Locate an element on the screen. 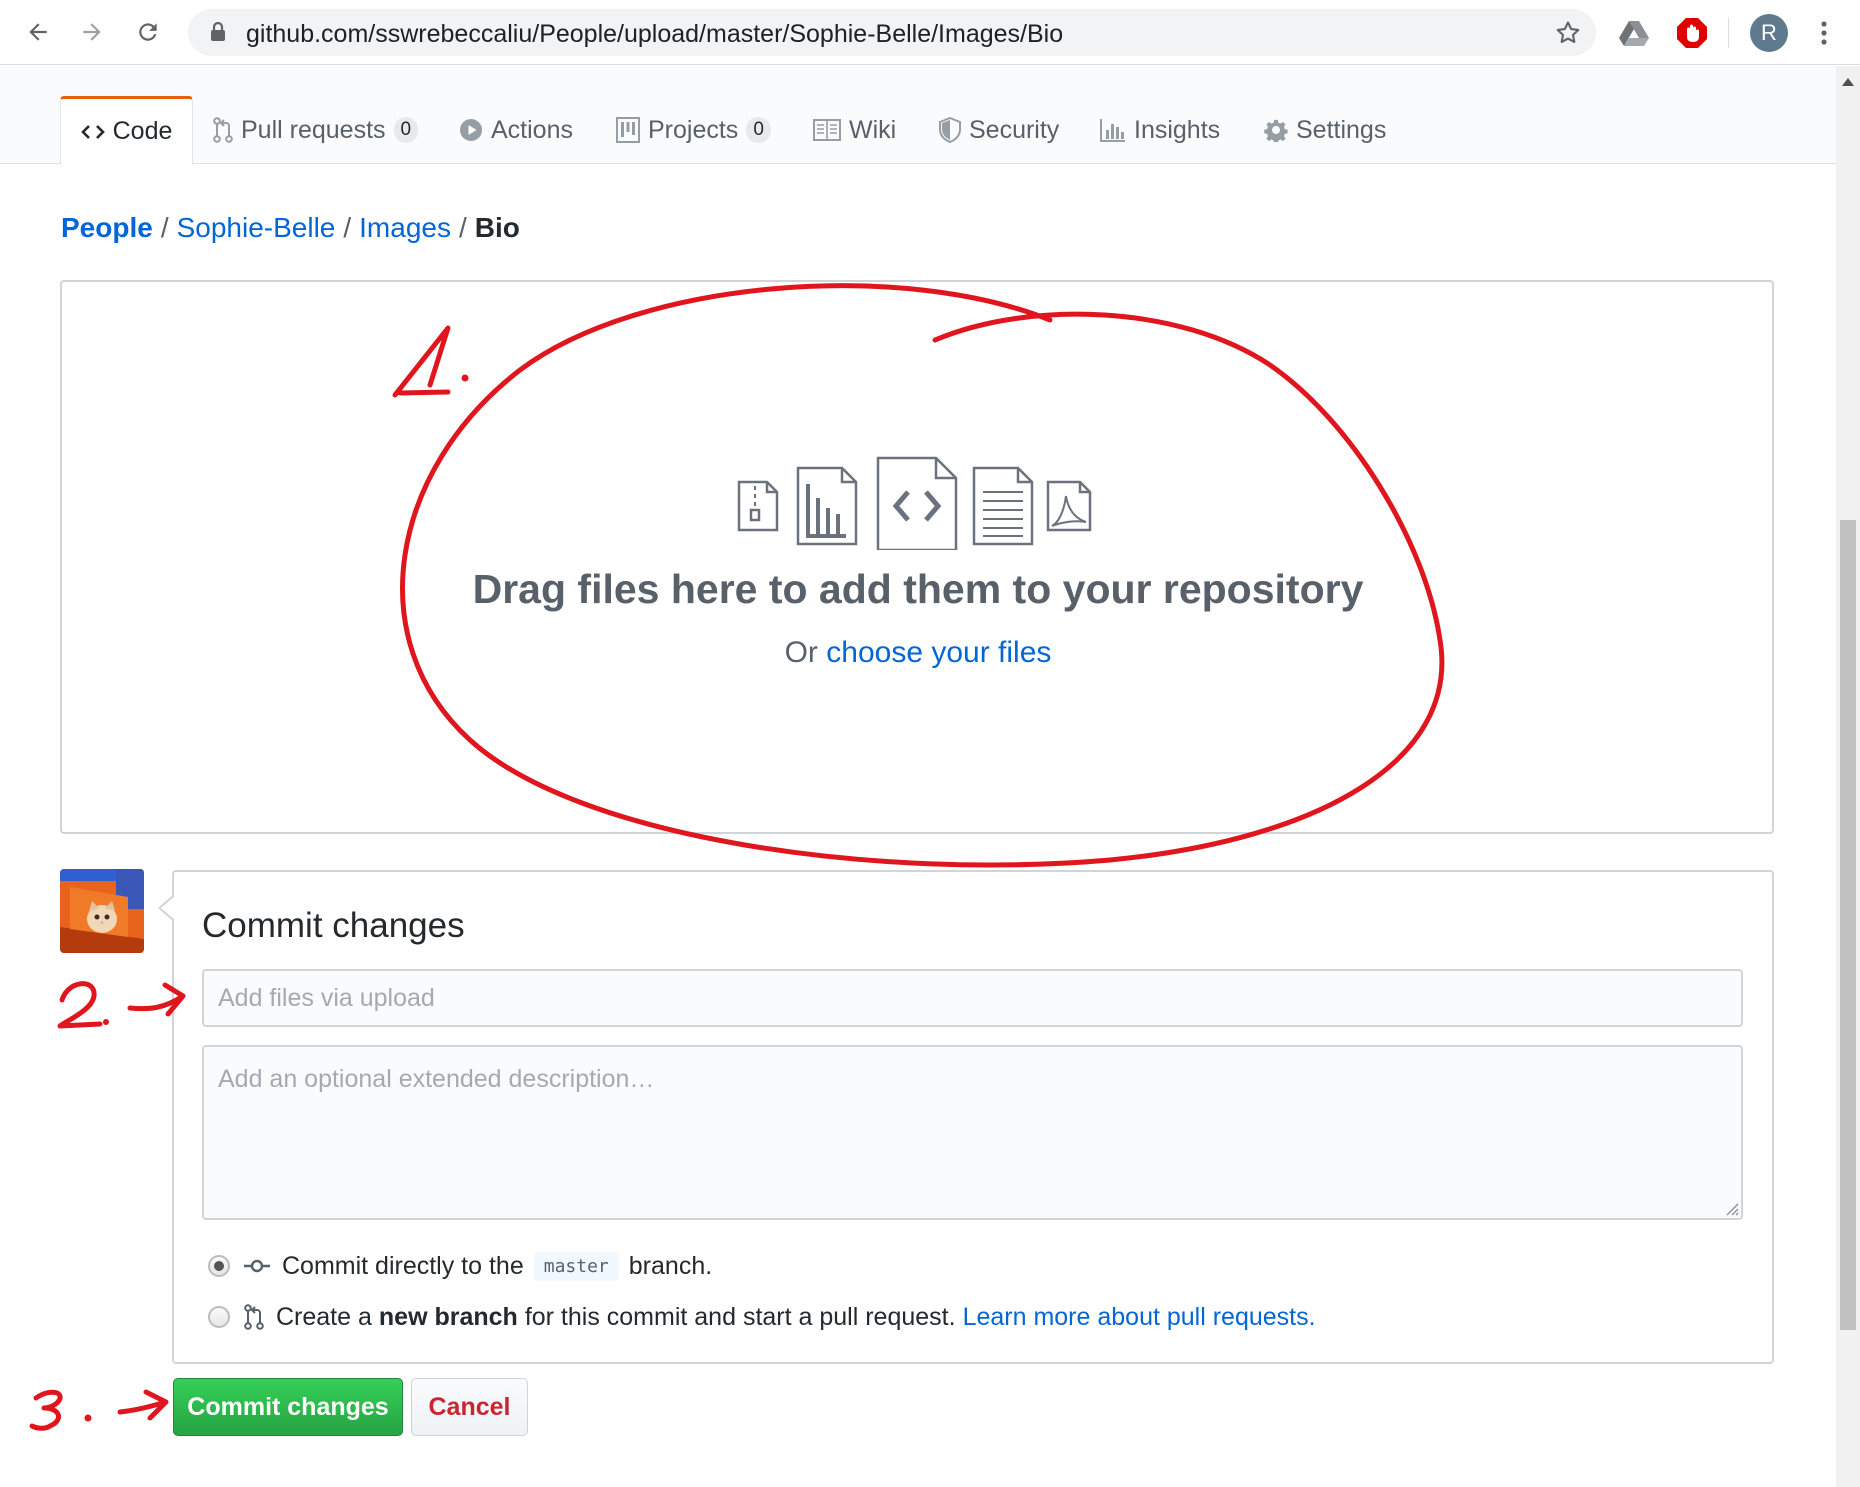  file-type-icons is located at coordinates (914, 503).